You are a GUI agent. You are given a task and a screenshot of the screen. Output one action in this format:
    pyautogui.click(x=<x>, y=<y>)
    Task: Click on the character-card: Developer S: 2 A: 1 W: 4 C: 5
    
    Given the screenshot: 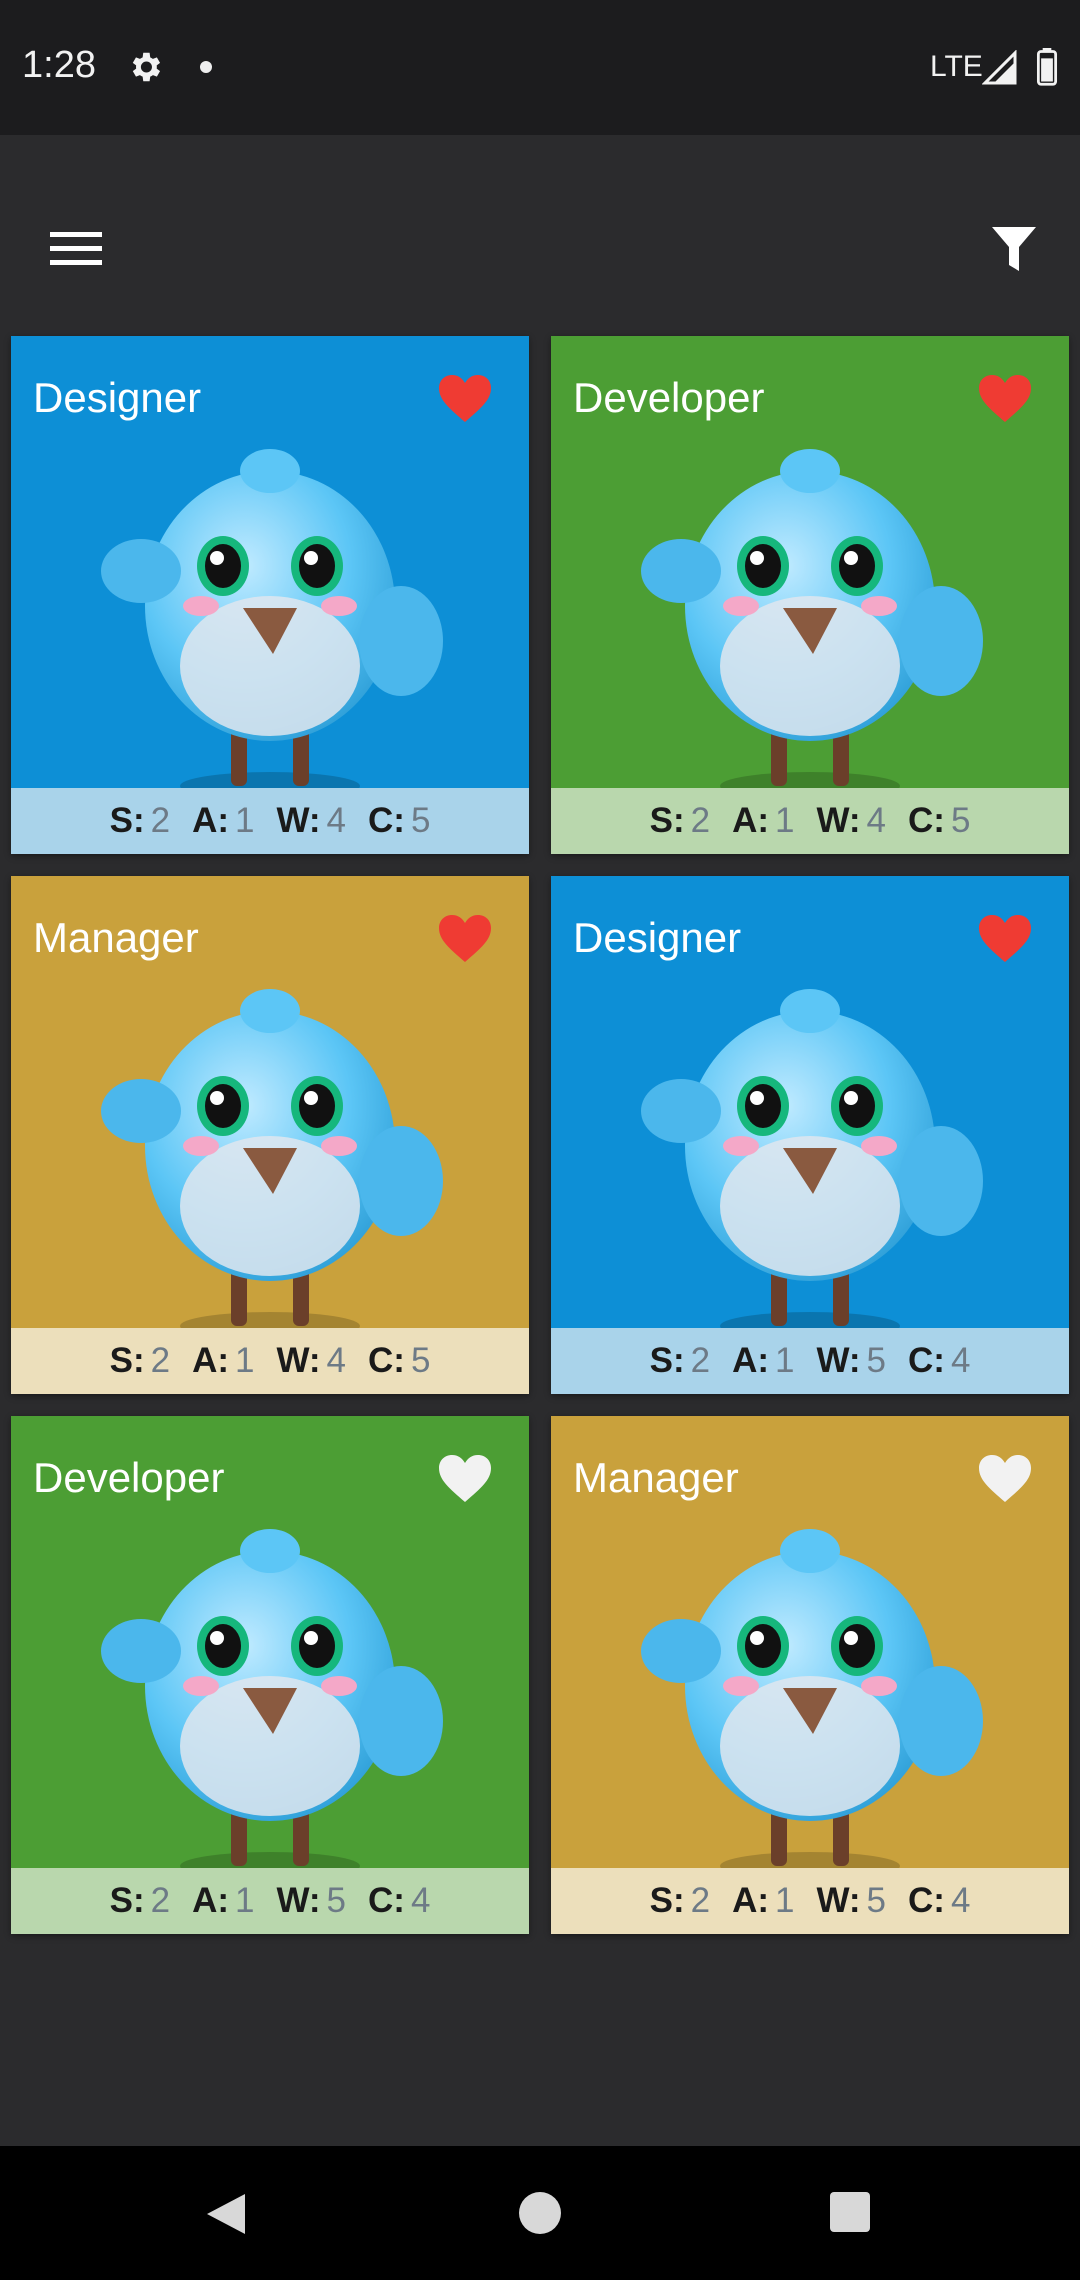 What is the action you would take?
    pyautogui.click(x=810, y=595)
    